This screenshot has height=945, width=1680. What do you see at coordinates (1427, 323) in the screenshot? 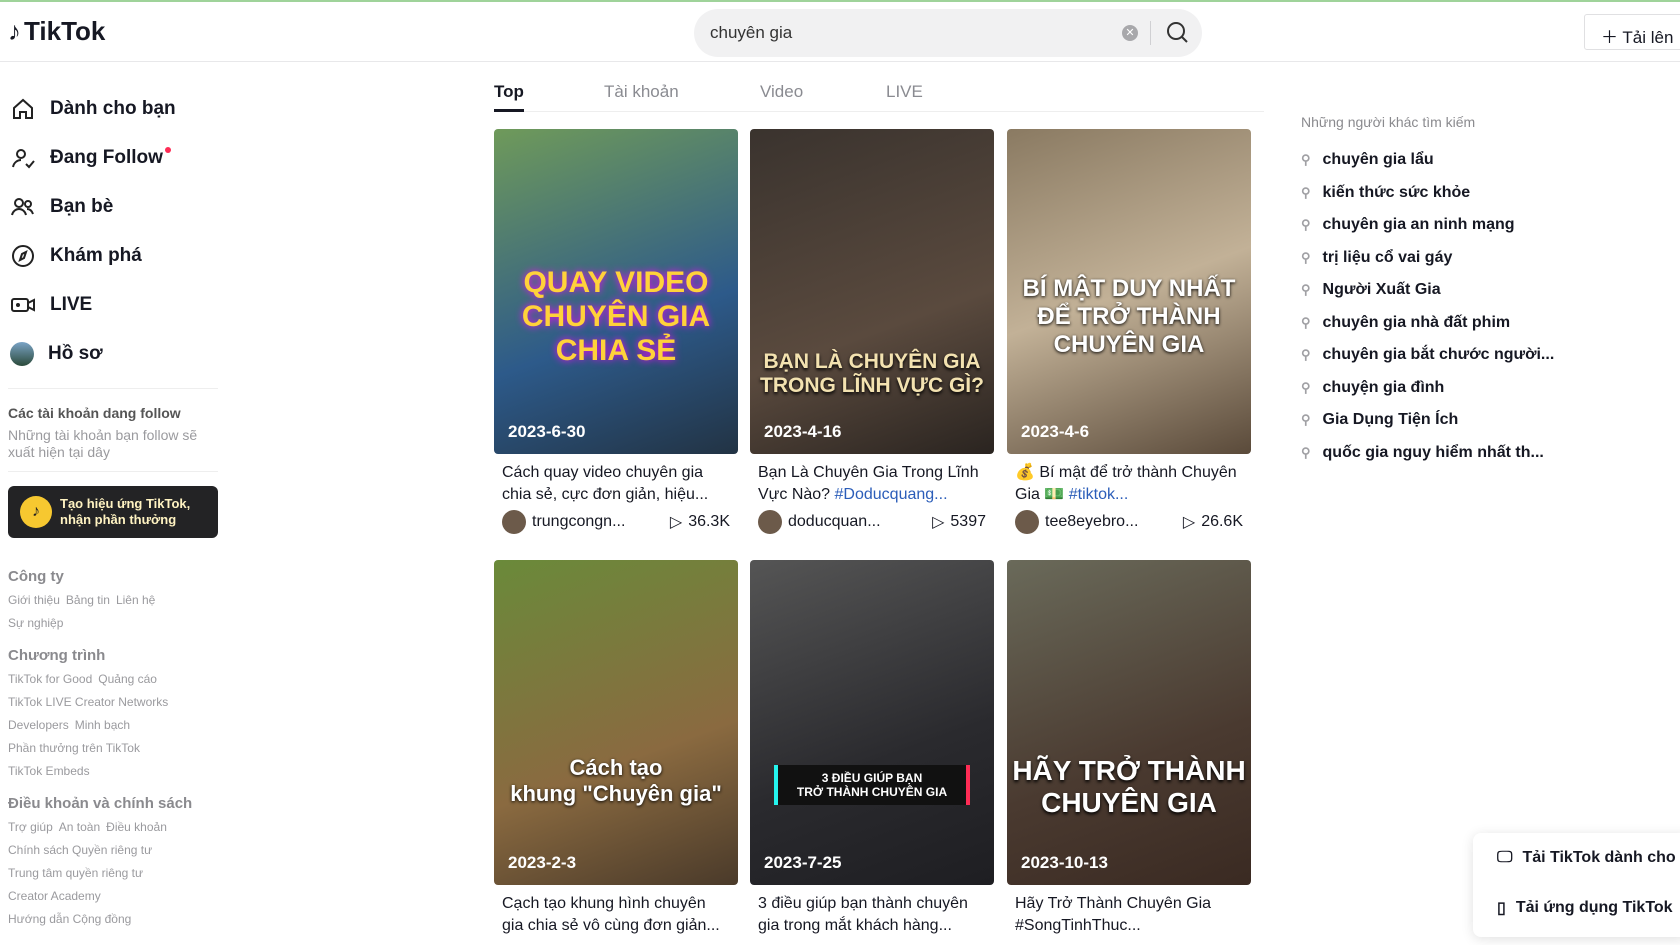
I see `related-search-item: ⚲ chuyên gia nhà đất phim` at bounding box center [1427, 323].